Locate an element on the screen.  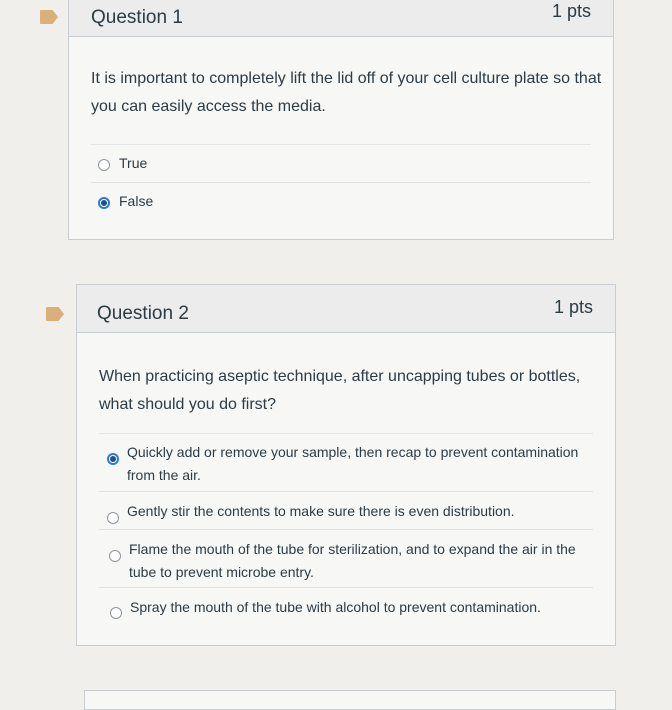
question-2-points: 1 pts is located at coordinates (573, 307).